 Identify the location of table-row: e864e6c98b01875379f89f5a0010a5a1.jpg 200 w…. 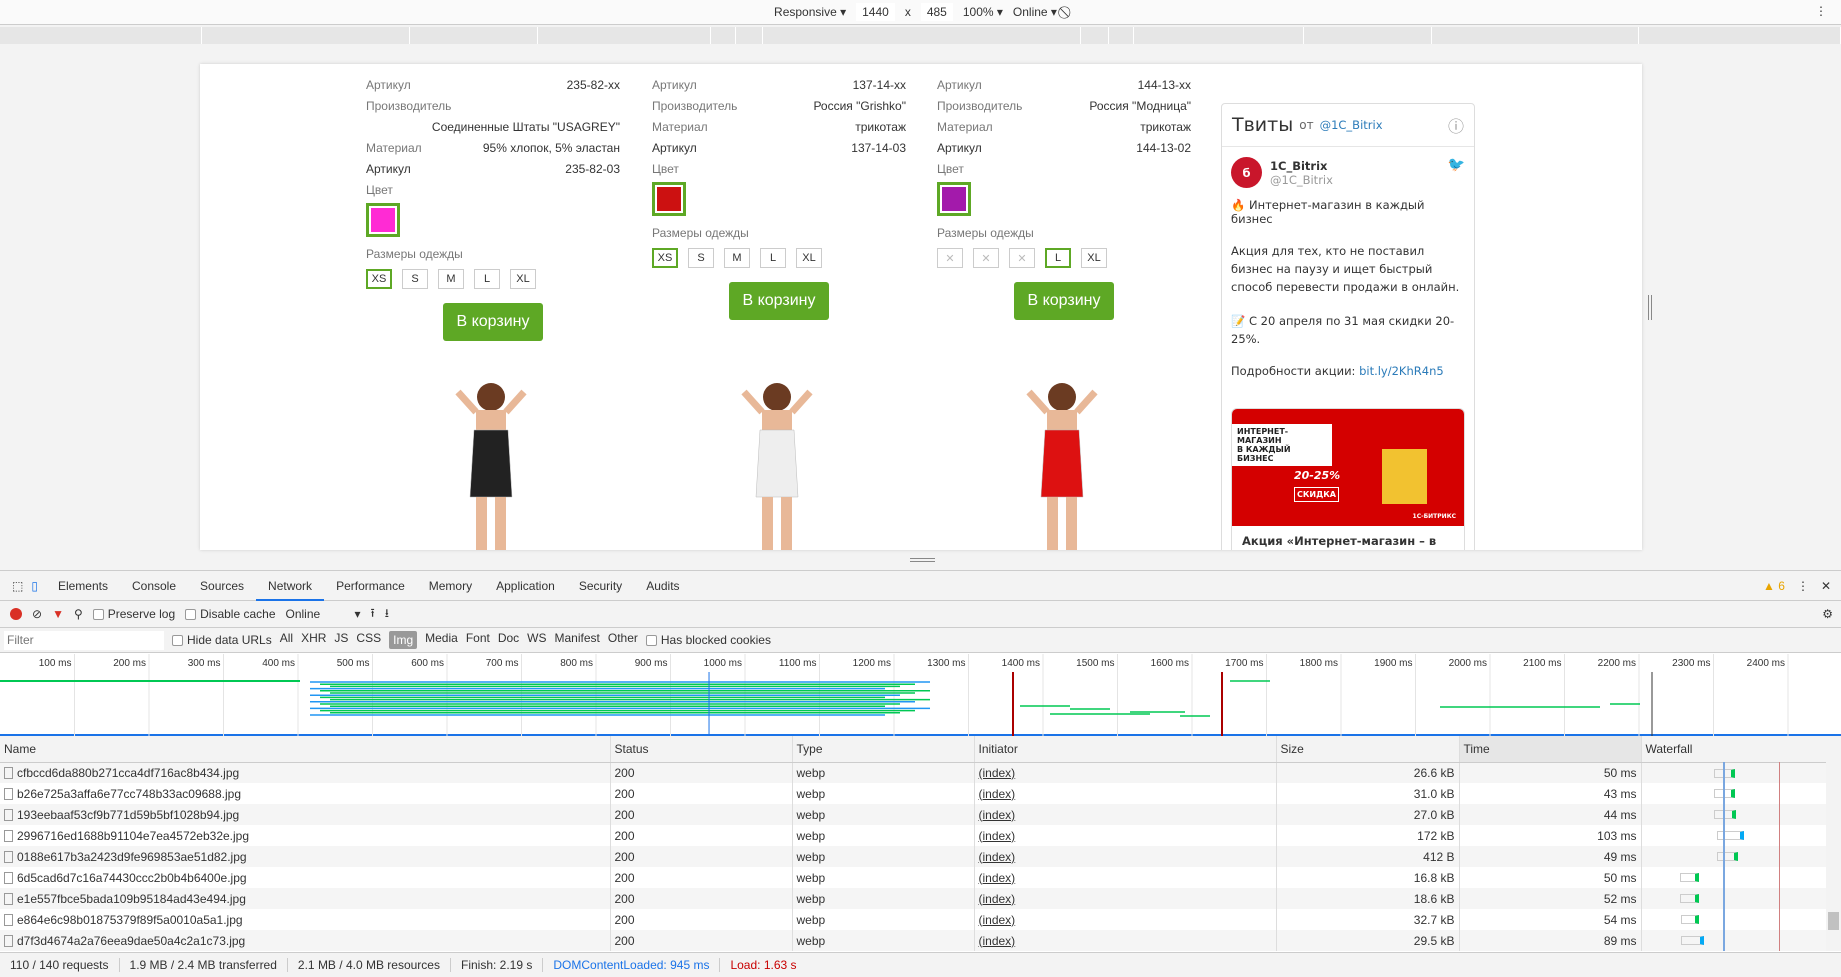
(920, 919).